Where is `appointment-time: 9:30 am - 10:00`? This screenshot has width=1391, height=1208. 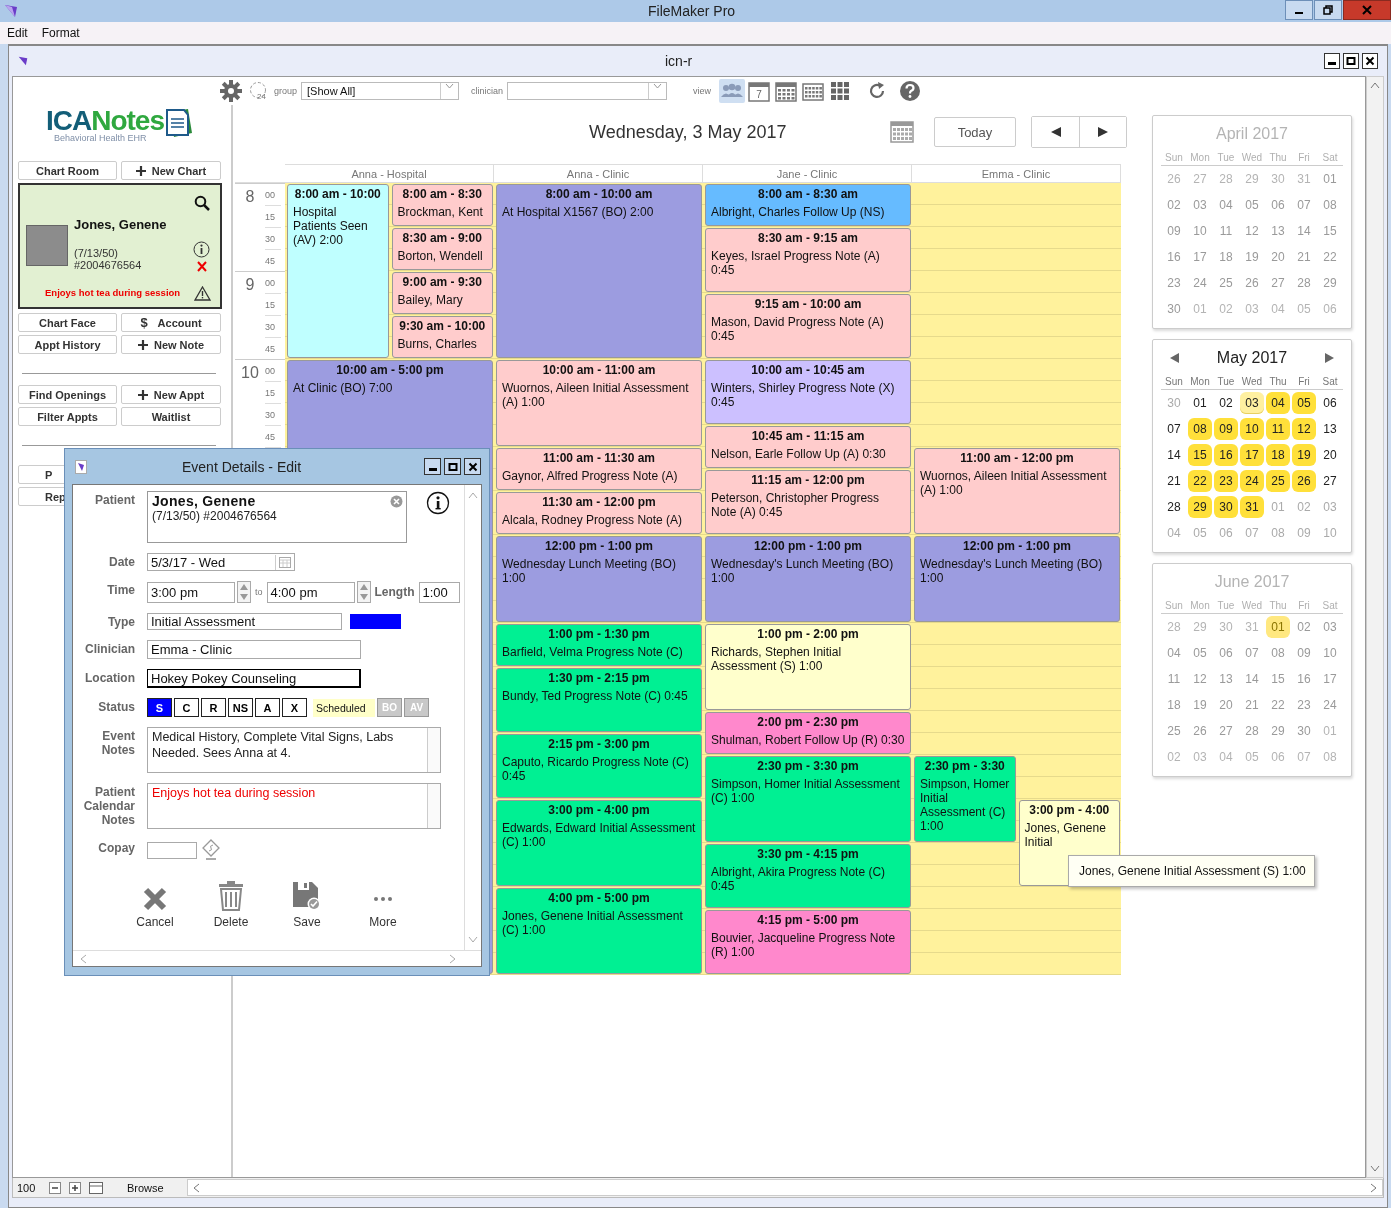 appointment-time: 9:30 am - 10:00 is located at coordinates (442, 326).